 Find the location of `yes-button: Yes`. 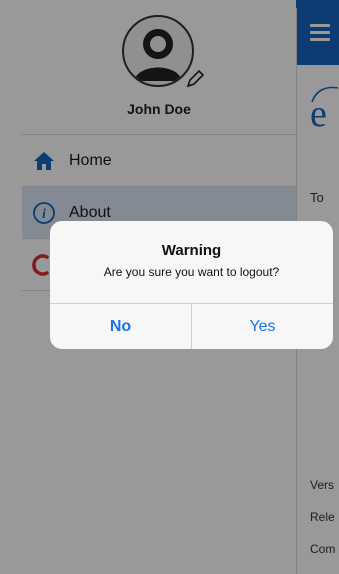

yes-button: Yes is located at coordinates (262, 326).